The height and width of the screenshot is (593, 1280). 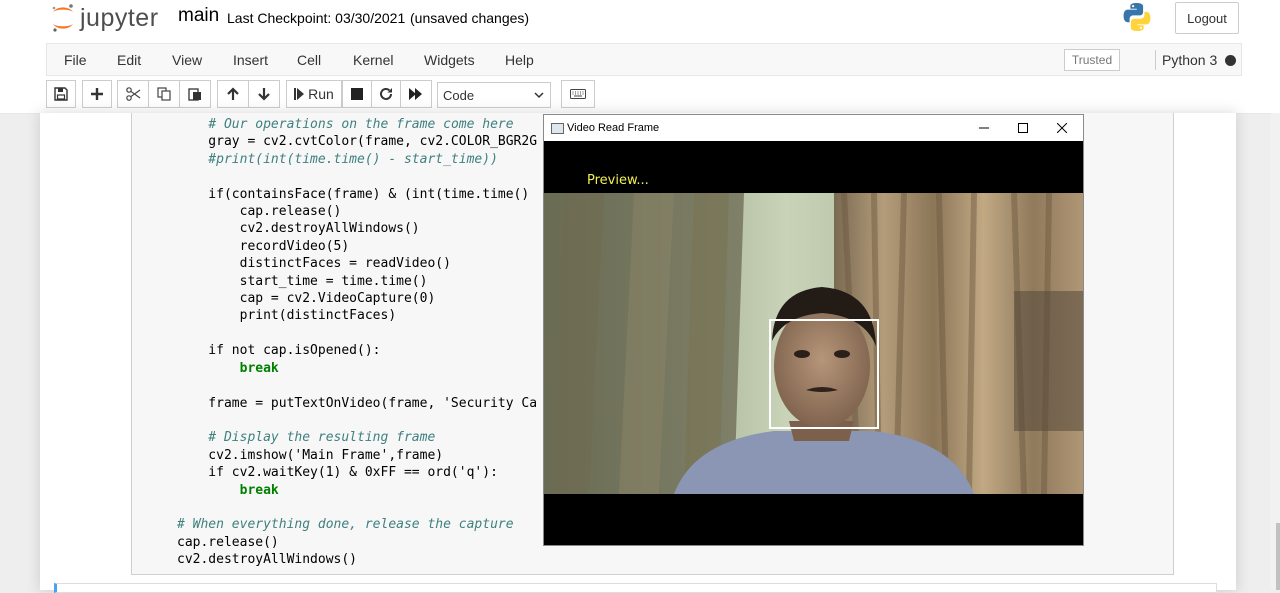 What do you see at coordinates (279, 351) in the screenshot?
I see `code-line: if not cap.isOpened():` at bounding box center [279, 351].